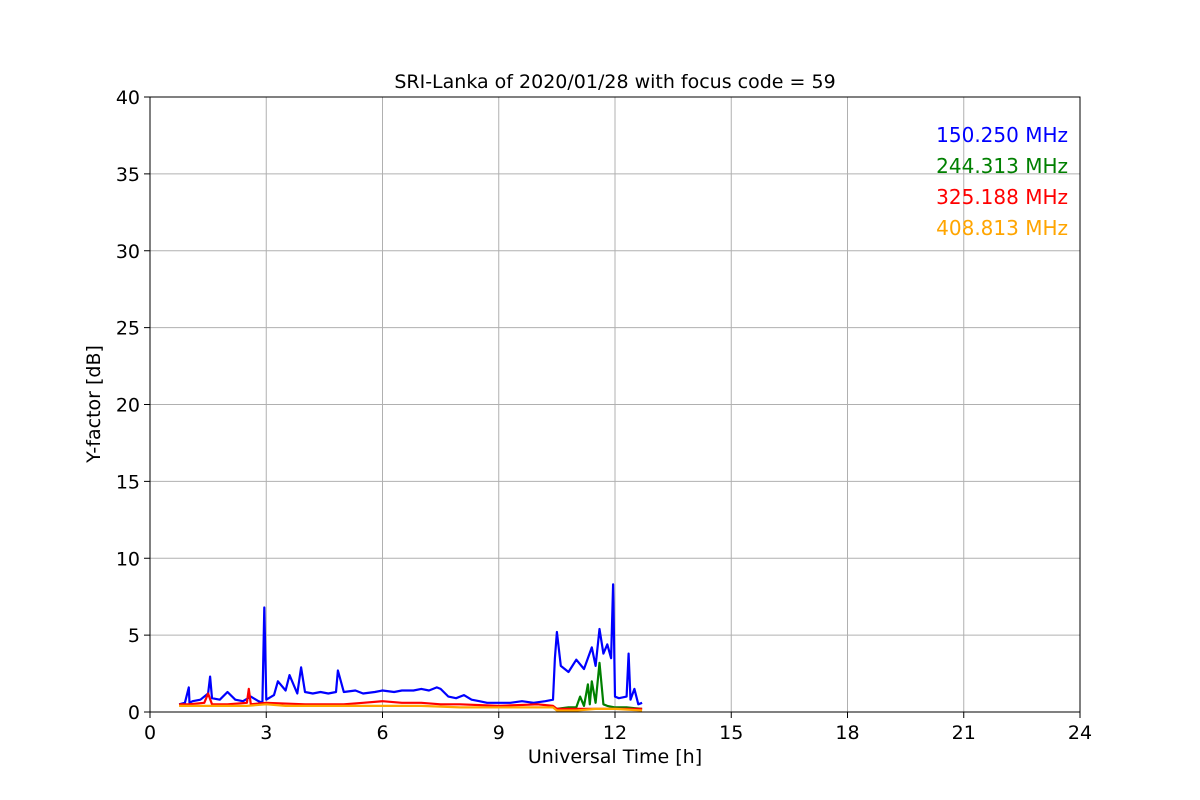  I want to click on x-tick-label: 18, so click(847, 733).